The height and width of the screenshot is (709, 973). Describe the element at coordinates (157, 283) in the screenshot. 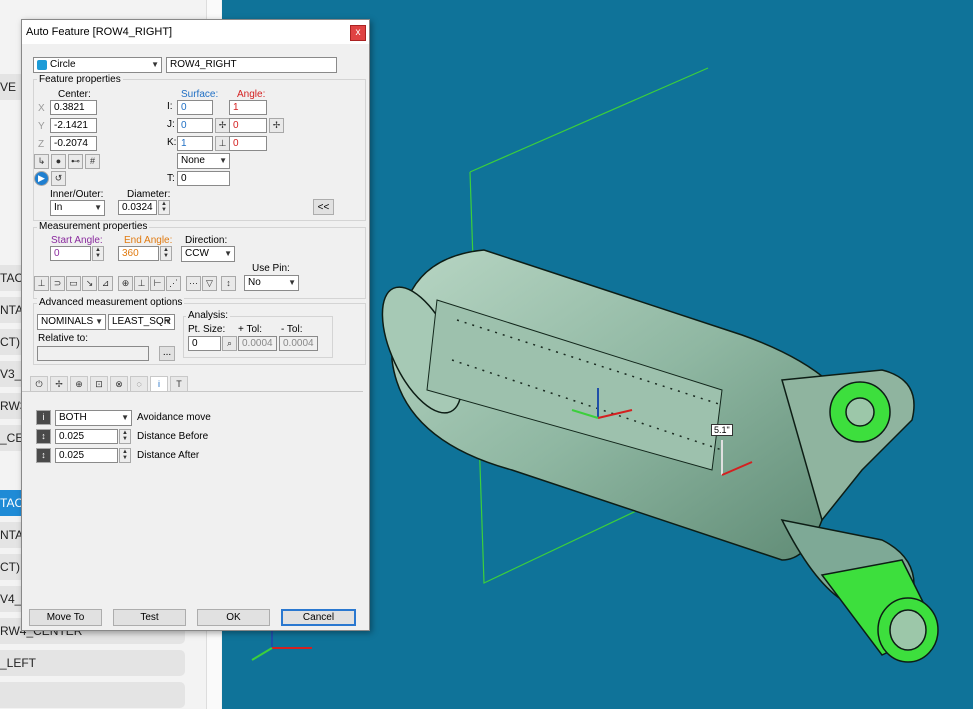

I see `measure-tool-icon: ⊢` at that location.